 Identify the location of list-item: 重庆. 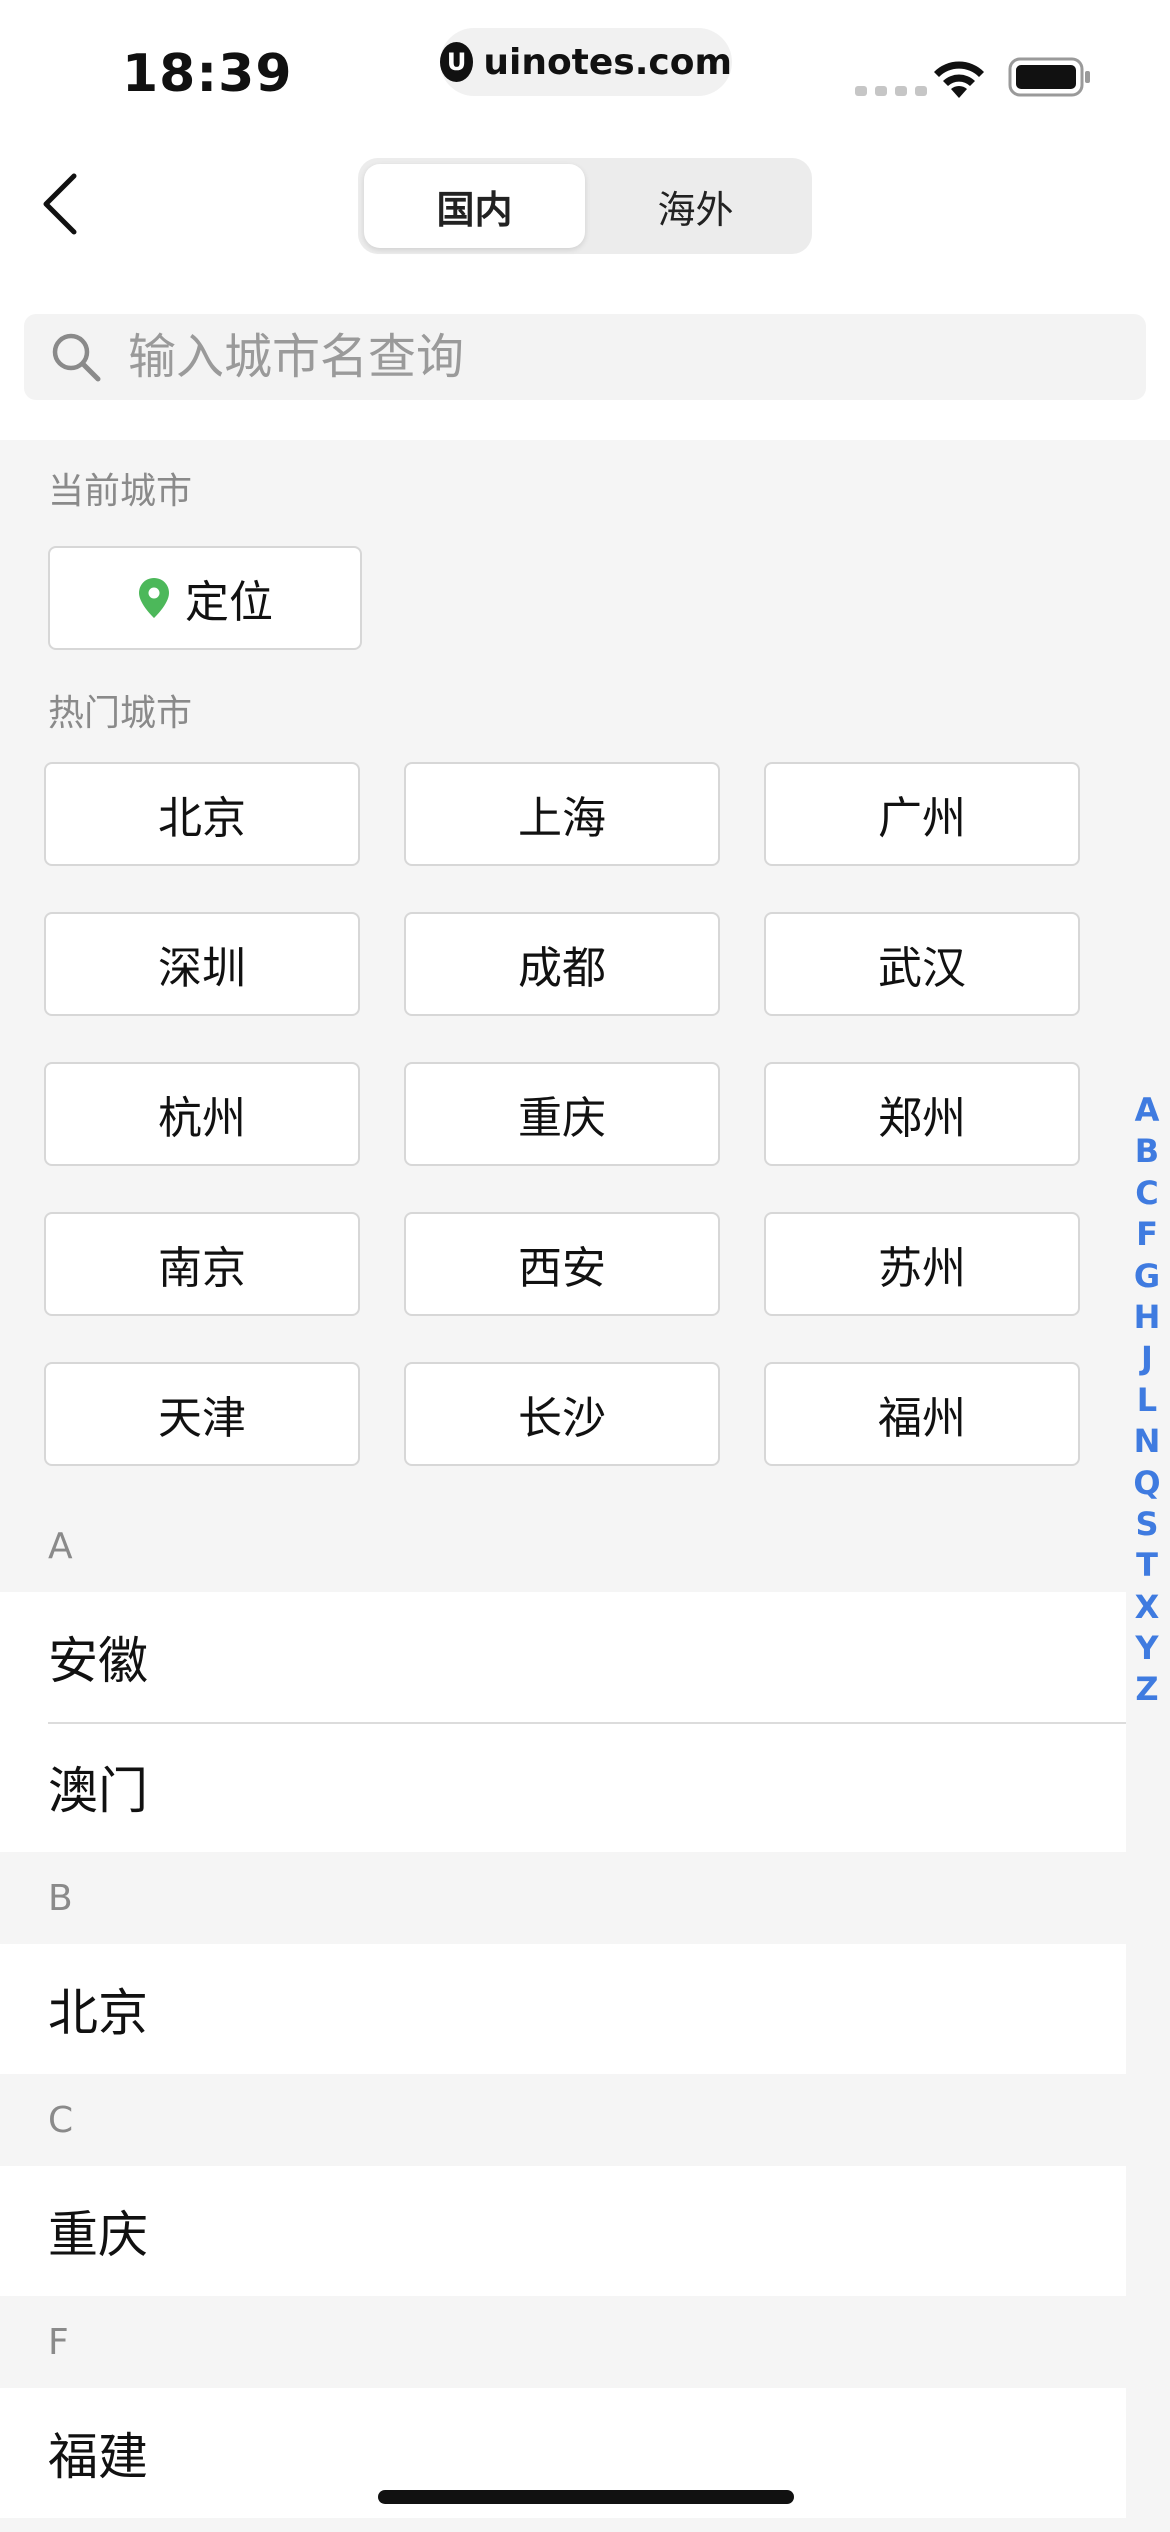
(563, 2231).